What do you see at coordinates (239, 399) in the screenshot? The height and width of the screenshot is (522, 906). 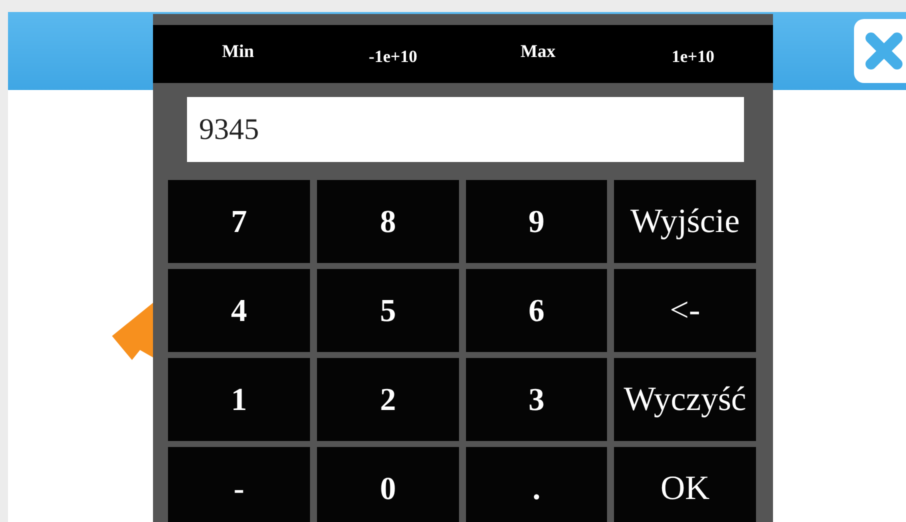 I see `keypad-key: 1` at bounding box center [239, 399].